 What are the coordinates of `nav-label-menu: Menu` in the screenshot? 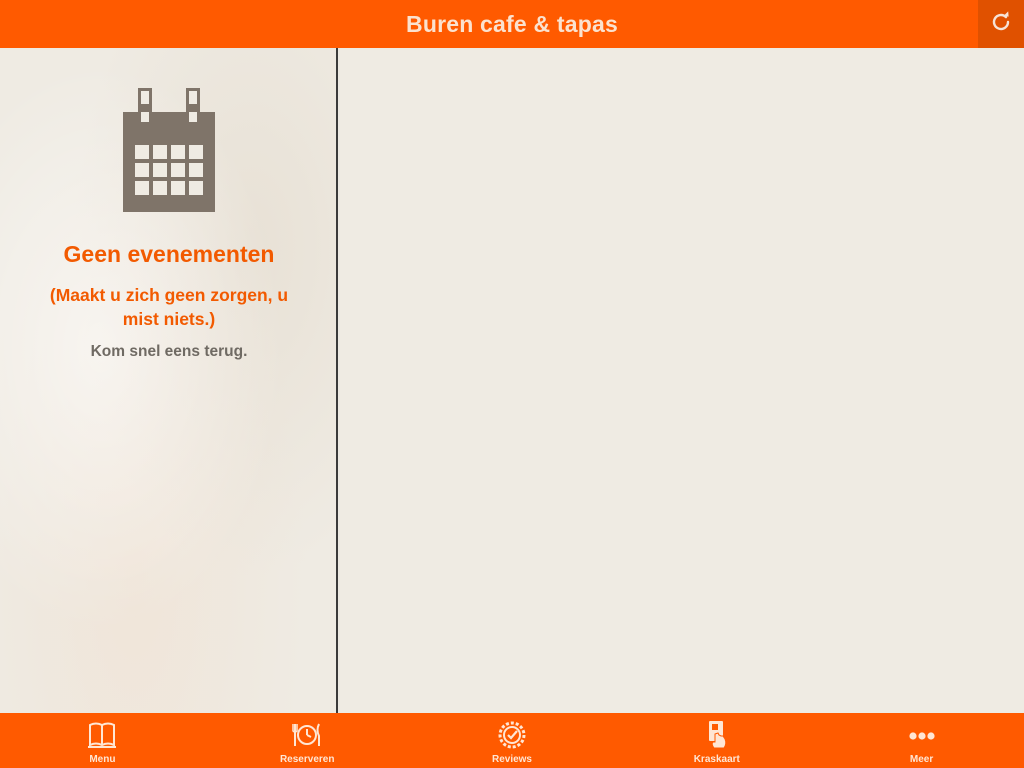 It's located at (102, 759).